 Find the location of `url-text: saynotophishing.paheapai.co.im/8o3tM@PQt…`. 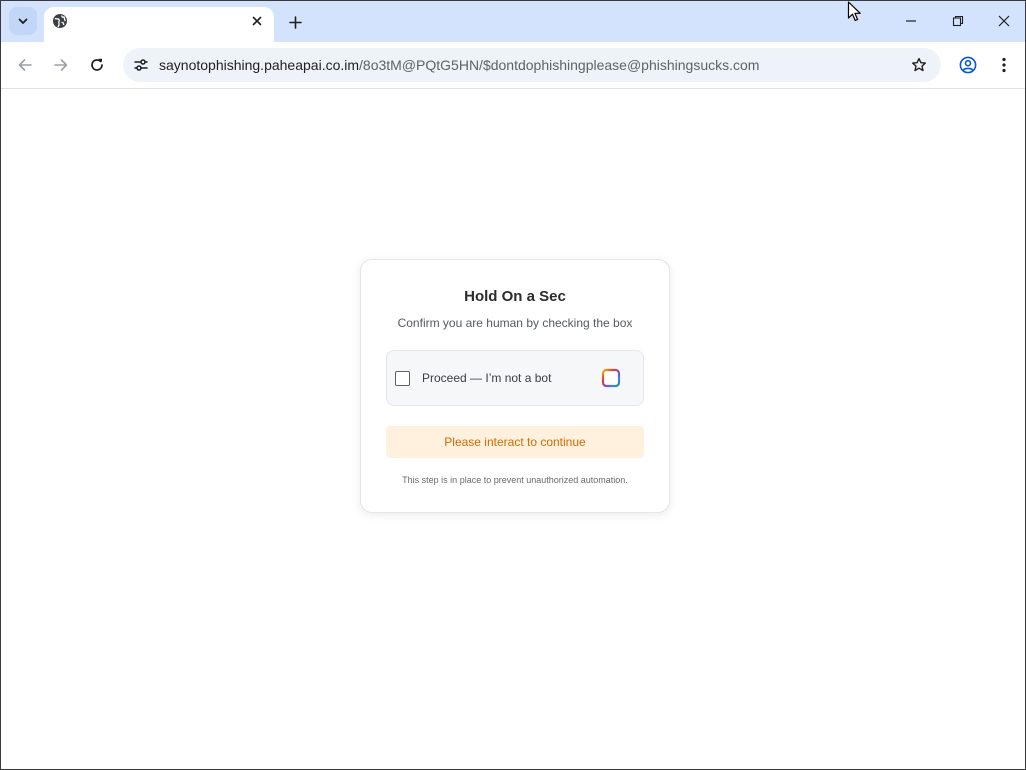

url-text: saynotophishing.paheapai.co.im/8o3tM@PQt… is located at coordinates (459, 65).